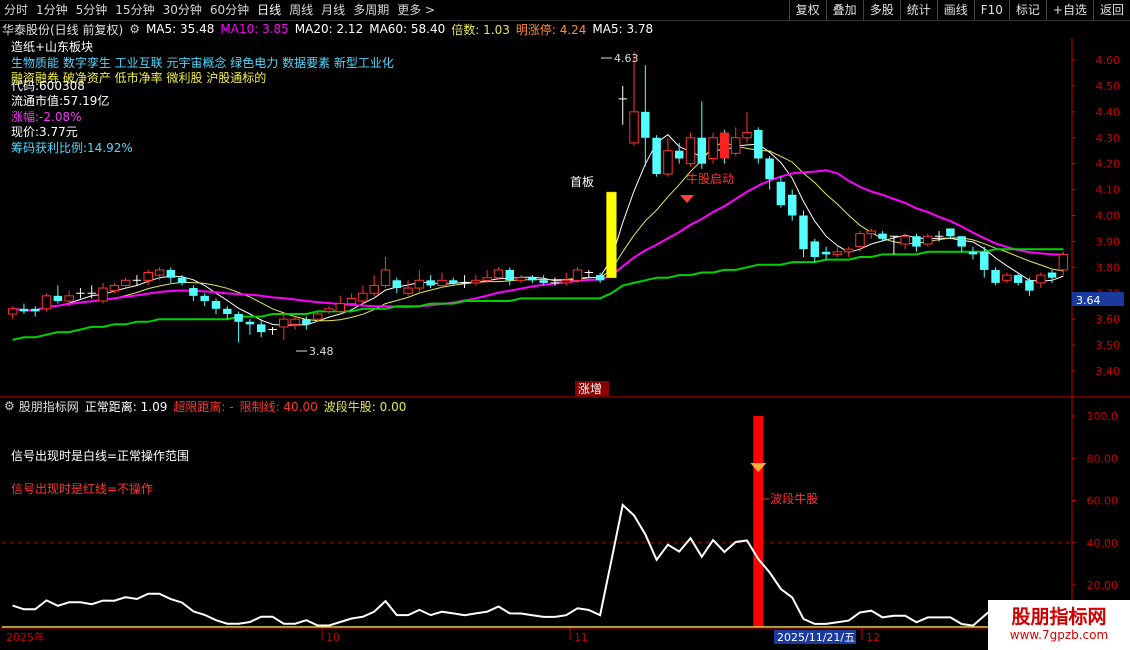  Describe the element at coordinates (229, 10) in the screenshot. I see `period-tab-5: 60分钟` at that location.